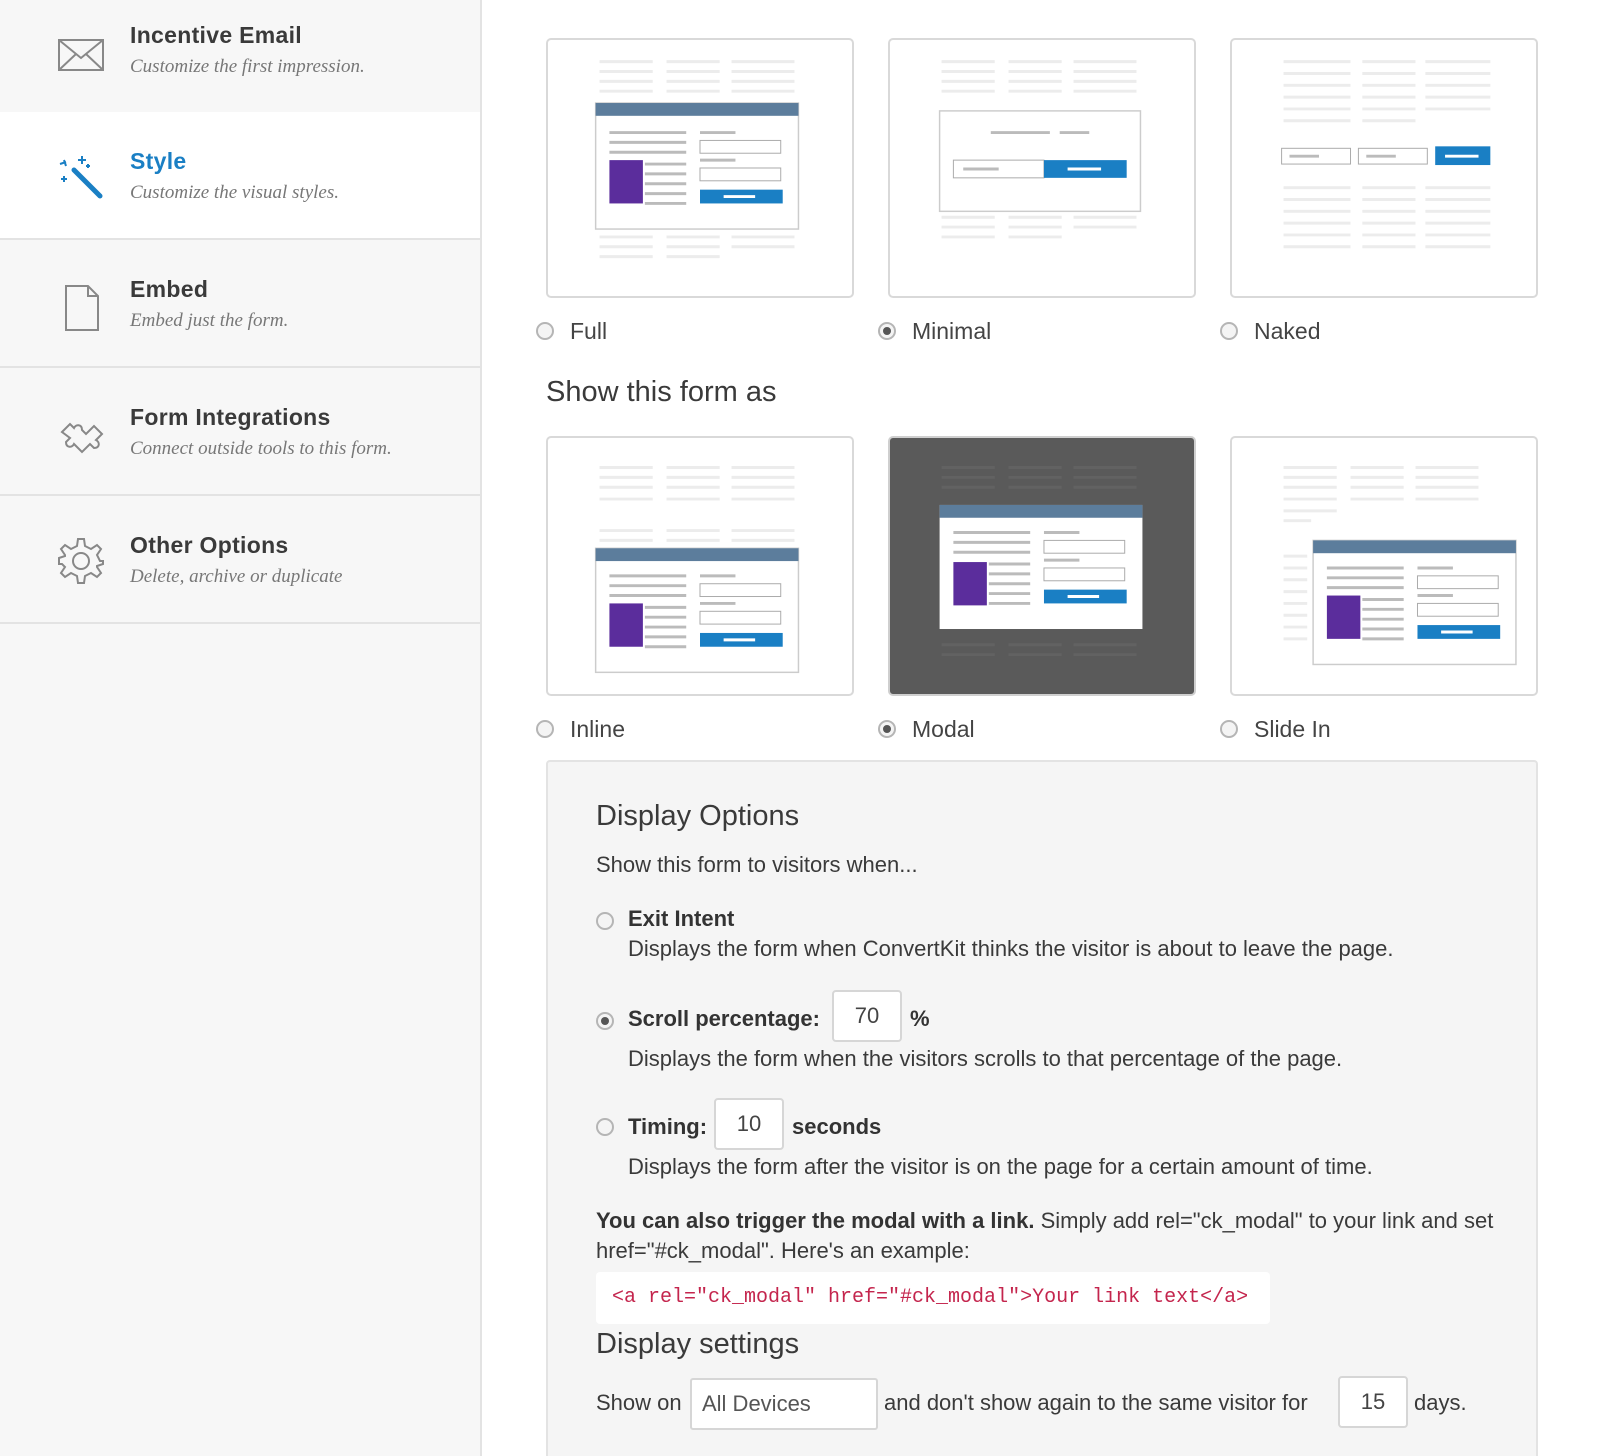 The width and height of the screenshot is (1608, 1456). I want to click on layout-radio-naked: Naked, so click(1270, 331).